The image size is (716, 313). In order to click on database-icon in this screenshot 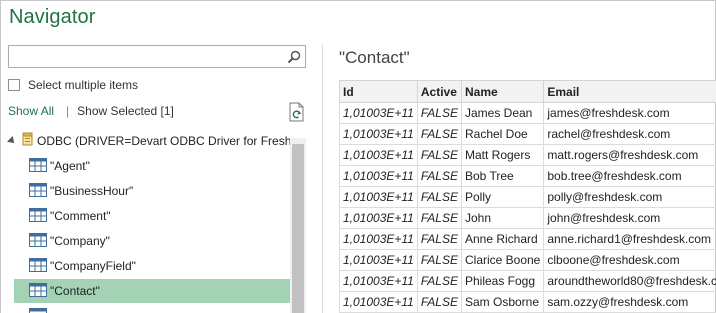, I will do `click(28, 140)`.